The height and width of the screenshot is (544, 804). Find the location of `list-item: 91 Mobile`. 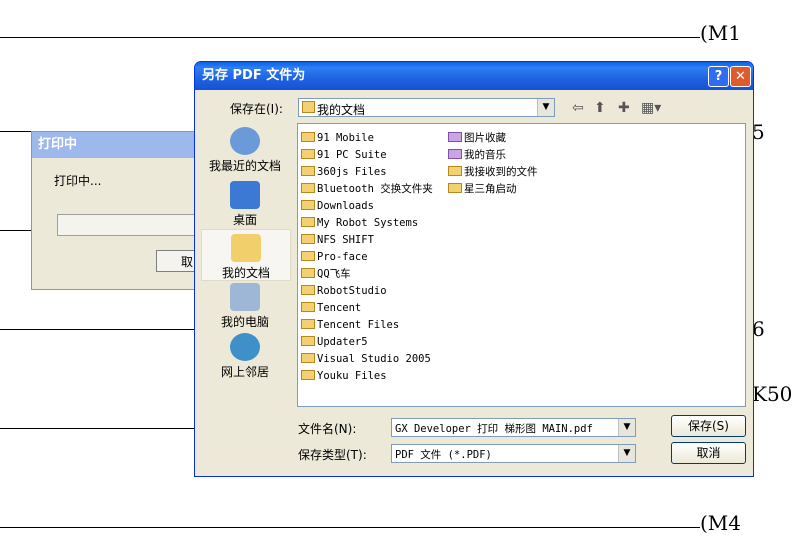

list-item: 91 Mobile is located at coordinates (367, 138).